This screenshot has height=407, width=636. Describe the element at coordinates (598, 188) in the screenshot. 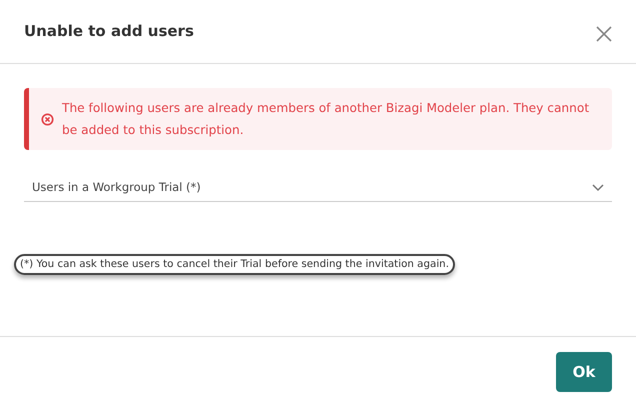

I see `chevron-down-icon` at that location.